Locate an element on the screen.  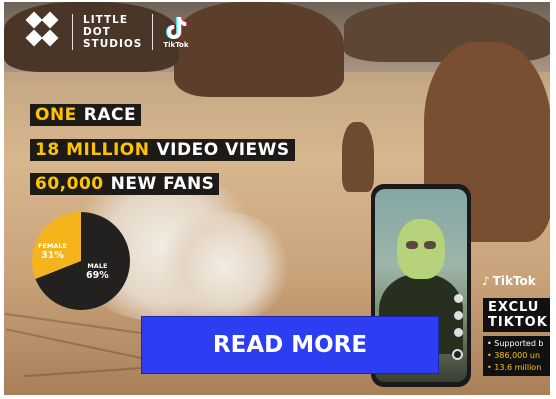
stat-text: 386,000 un is located at coordinates (517, 355).